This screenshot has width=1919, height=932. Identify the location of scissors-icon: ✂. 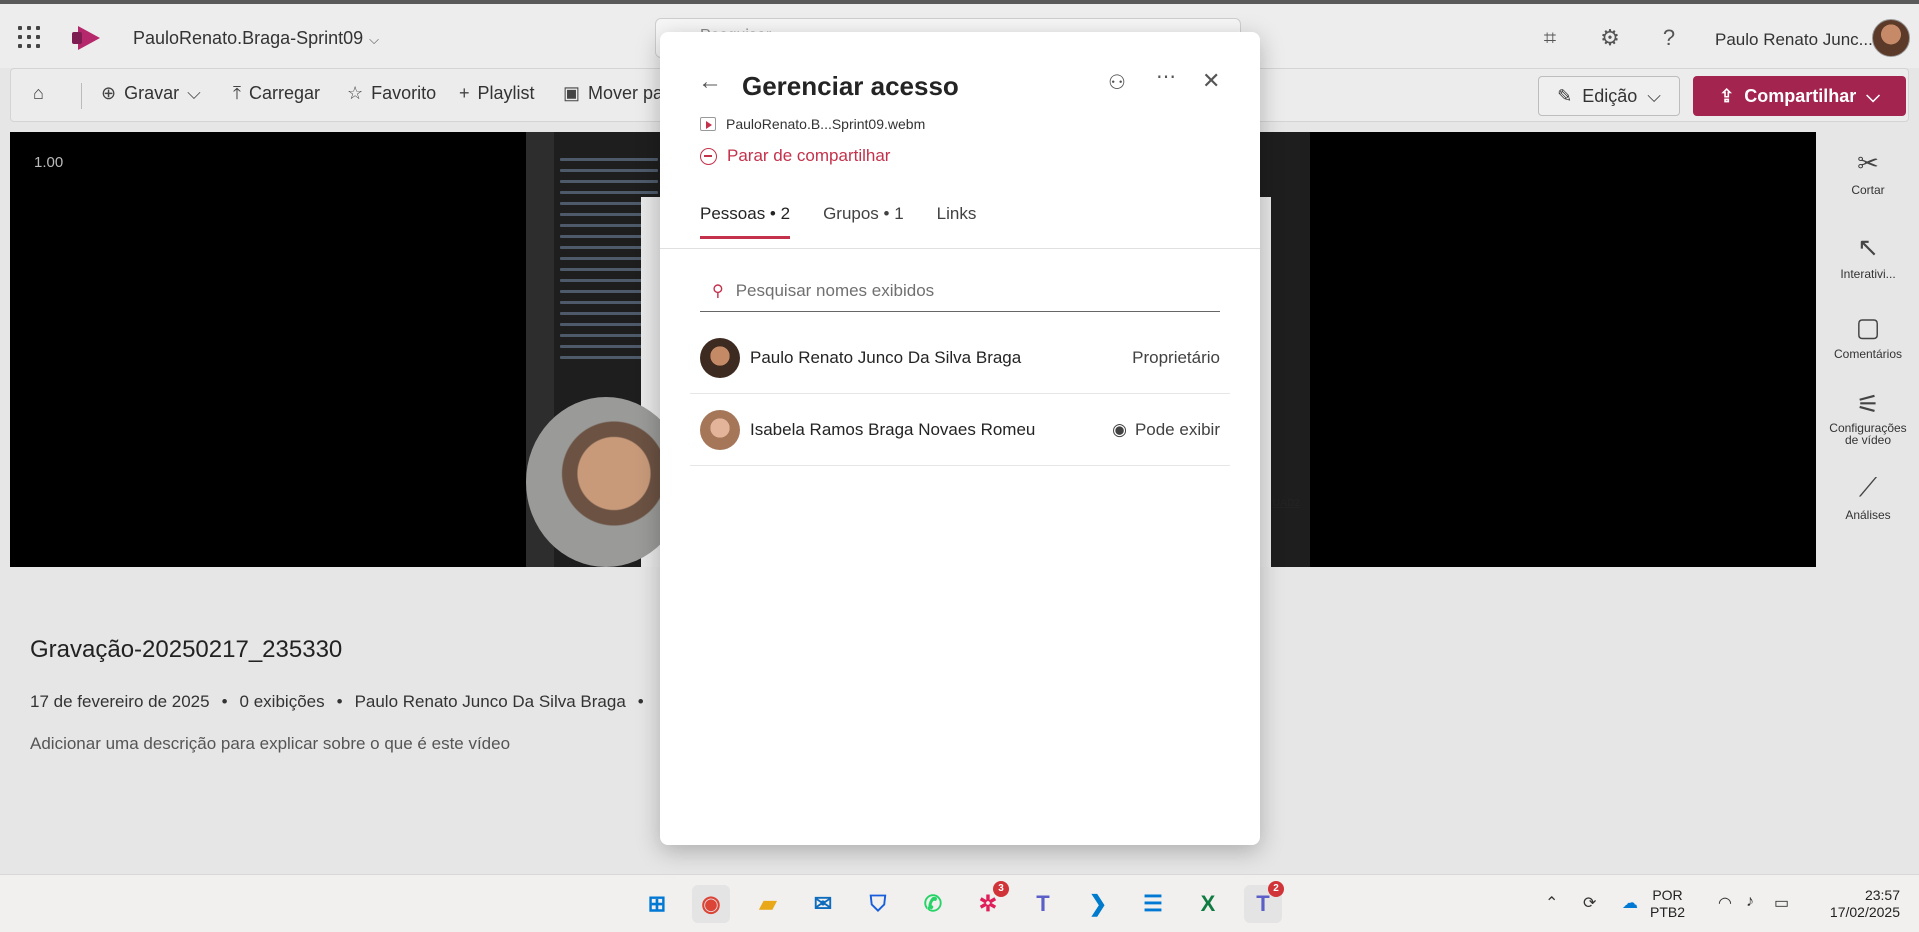
(1868, 163).